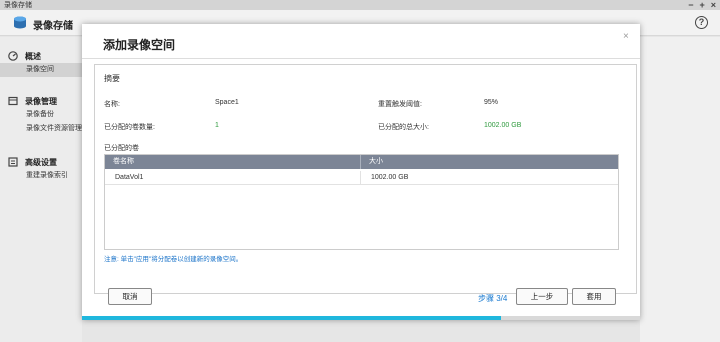 Image resolution: width=720 pixels, height=342 pixels. I want to click on sidebar-section-advanced: 高级设置 重建录像索引, so click(41, 169).